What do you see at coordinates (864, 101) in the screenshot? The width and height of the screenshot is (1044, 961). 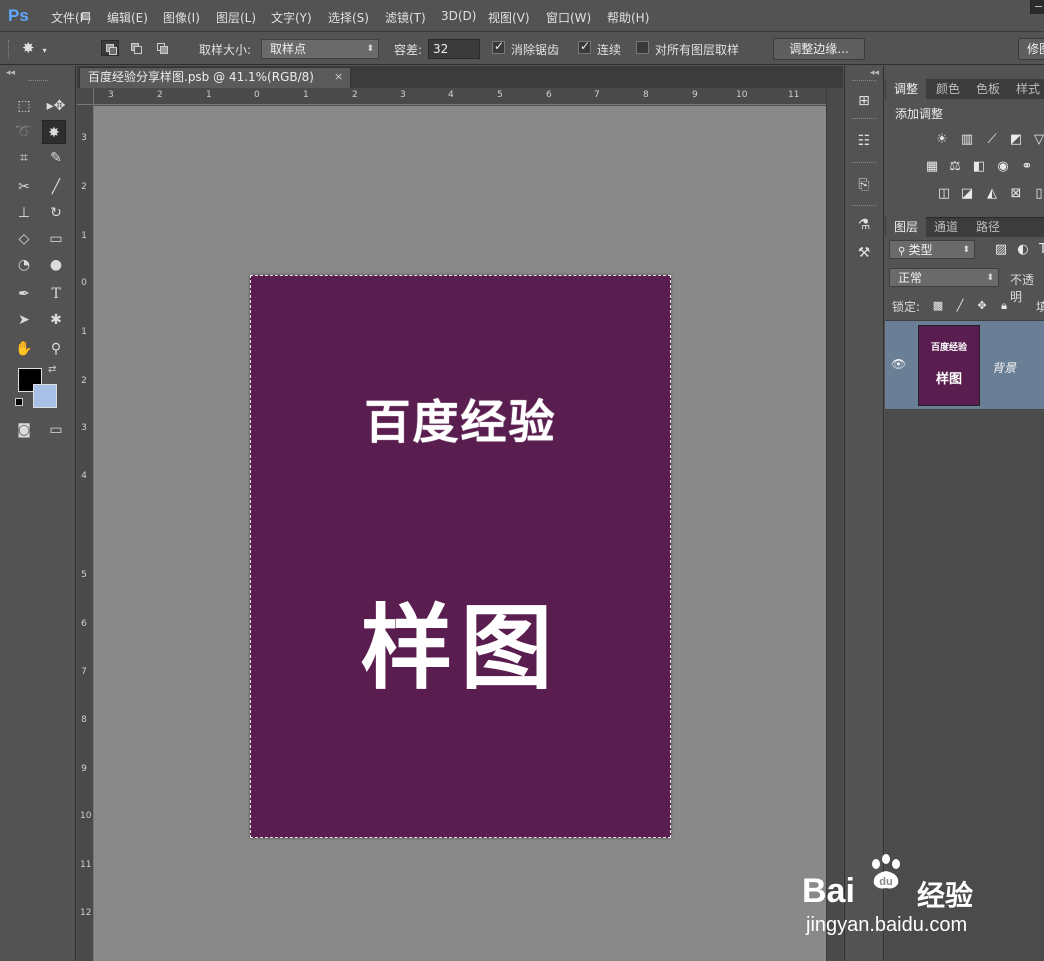 I see `history-panel-icon: ⊞` at bounding box center [864, 101].